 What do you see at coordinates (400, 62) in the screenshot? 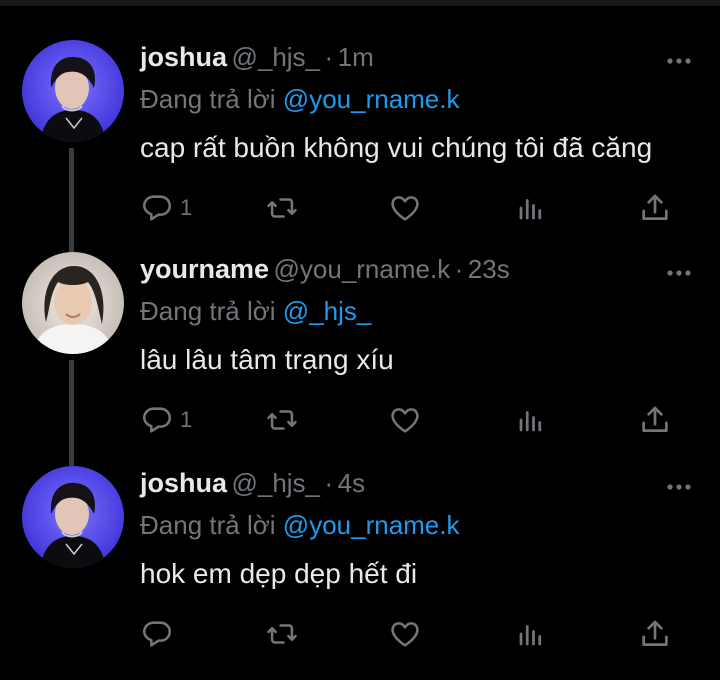
I see `tweet-header: joshua @_hjs_ · 1m` at bounding box center [400, 62].